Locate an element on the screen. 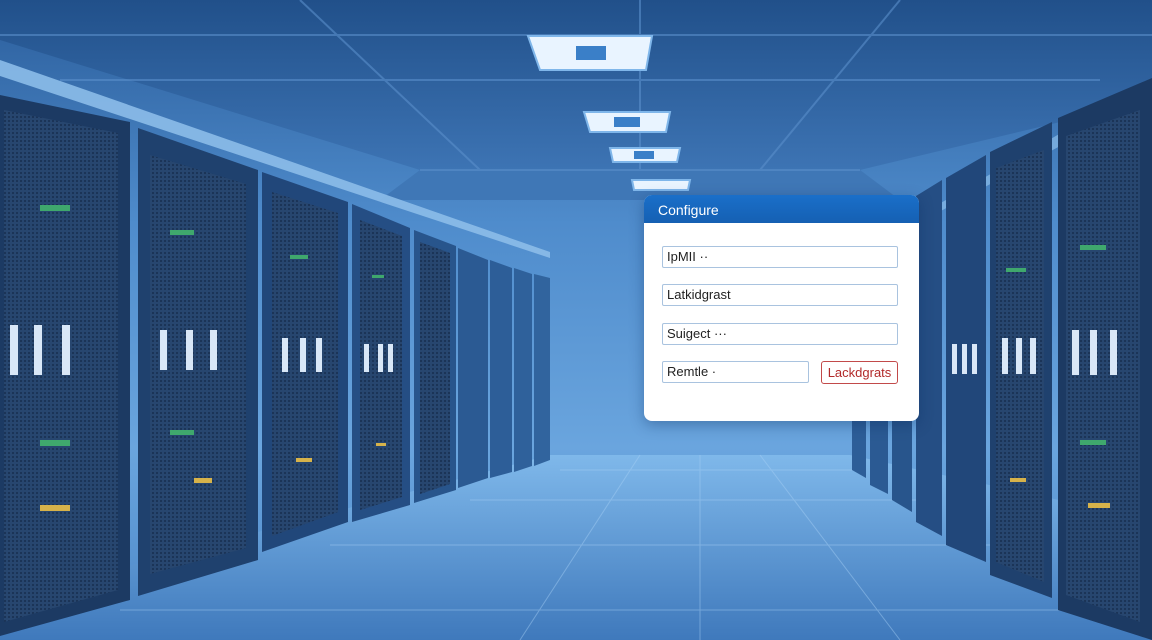  remote-field: Remtle · is located at coordinates (735, 372).